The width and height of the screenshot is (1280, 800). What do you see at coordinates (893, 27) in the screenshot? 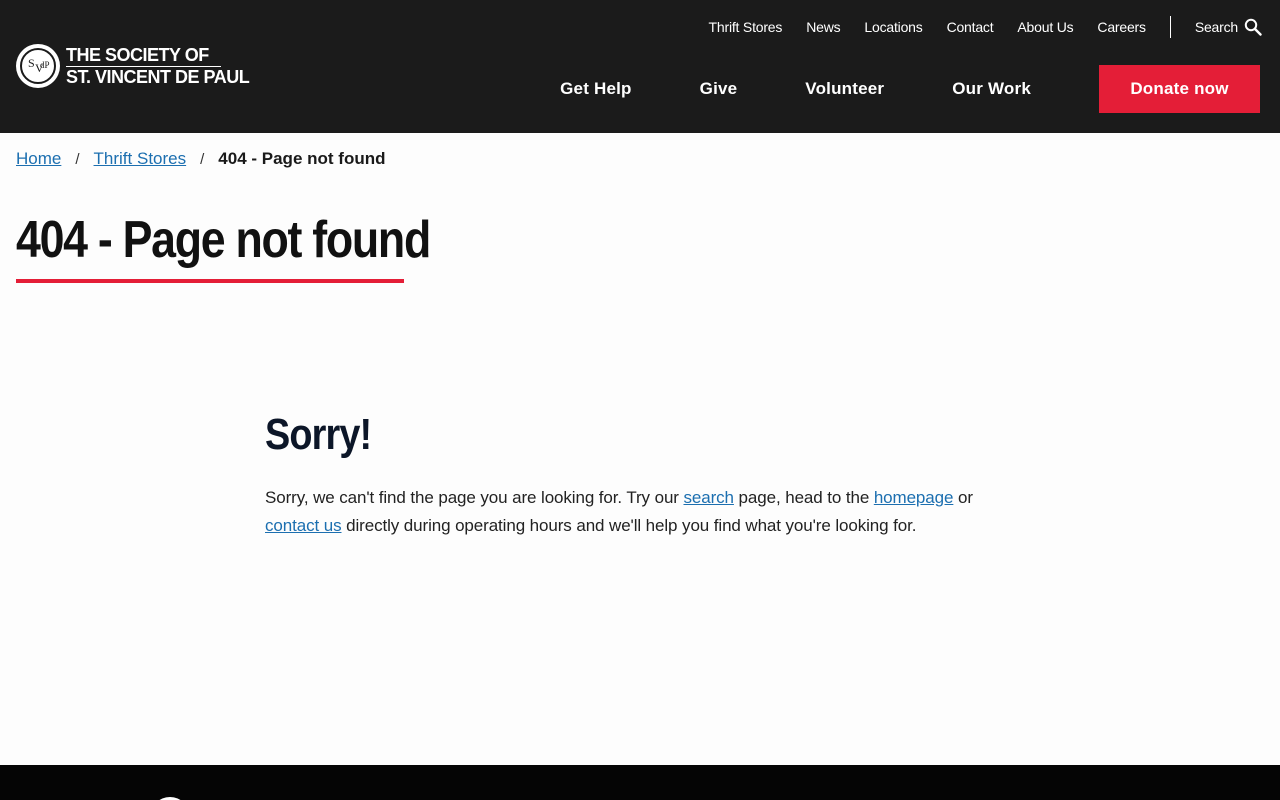
I see `util-nav-locations: Locations` at bounding box center [893, 27].